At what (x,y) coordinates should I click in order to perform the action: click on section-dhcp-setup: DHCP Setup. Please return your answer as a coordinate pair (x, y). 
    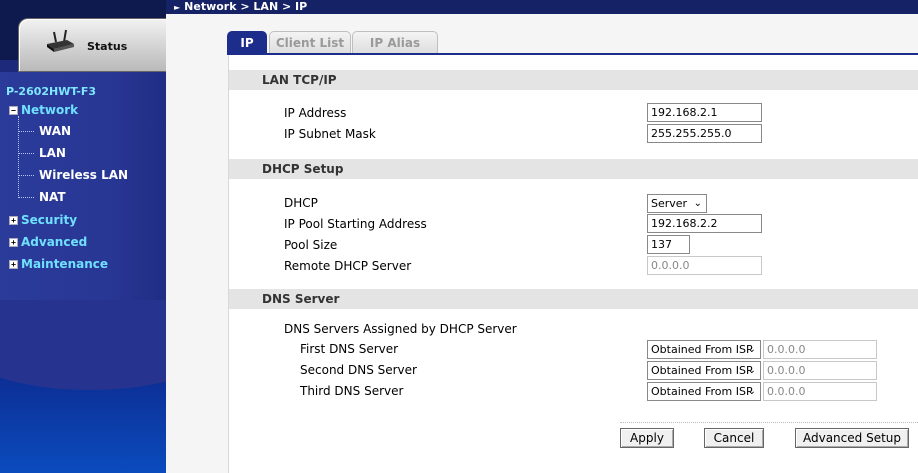
    Looking at the image, I should click on (573, 169).